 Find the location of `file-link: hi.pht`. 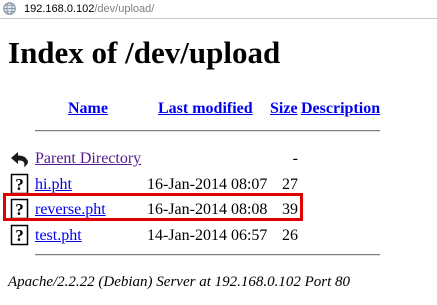

file-link: hi.pht is located at coordinates (53, 185).